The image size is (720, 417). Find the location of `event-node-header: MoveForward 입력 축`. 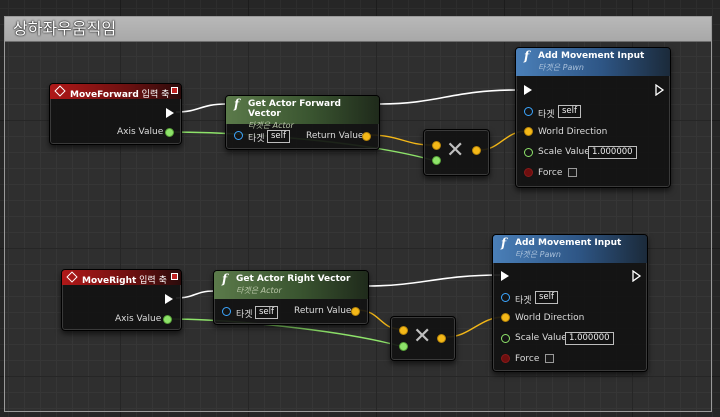

event-node-header: MoveForward 입력 축 is located at coordinates (115, 92).